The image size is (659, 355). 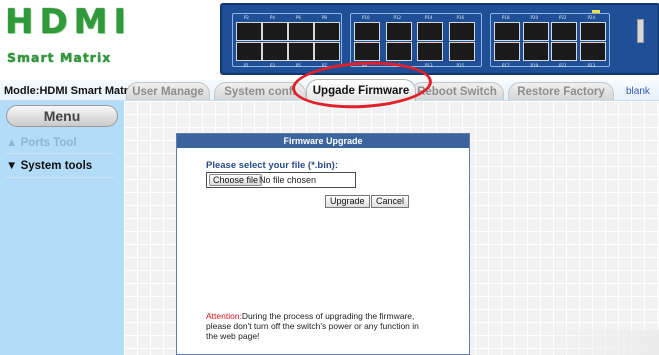 What do you see at coordinates (429, 17) in the screenshot?
I see `port-label: P14` at bounding box center [429, 17].